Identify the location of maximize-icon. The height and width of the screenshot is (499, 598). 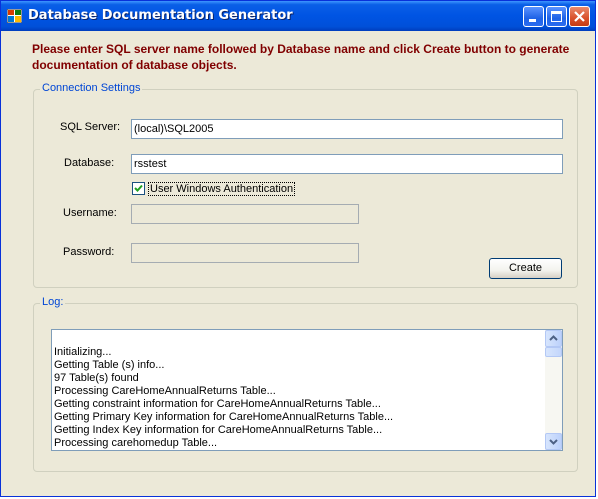
(556, 16).